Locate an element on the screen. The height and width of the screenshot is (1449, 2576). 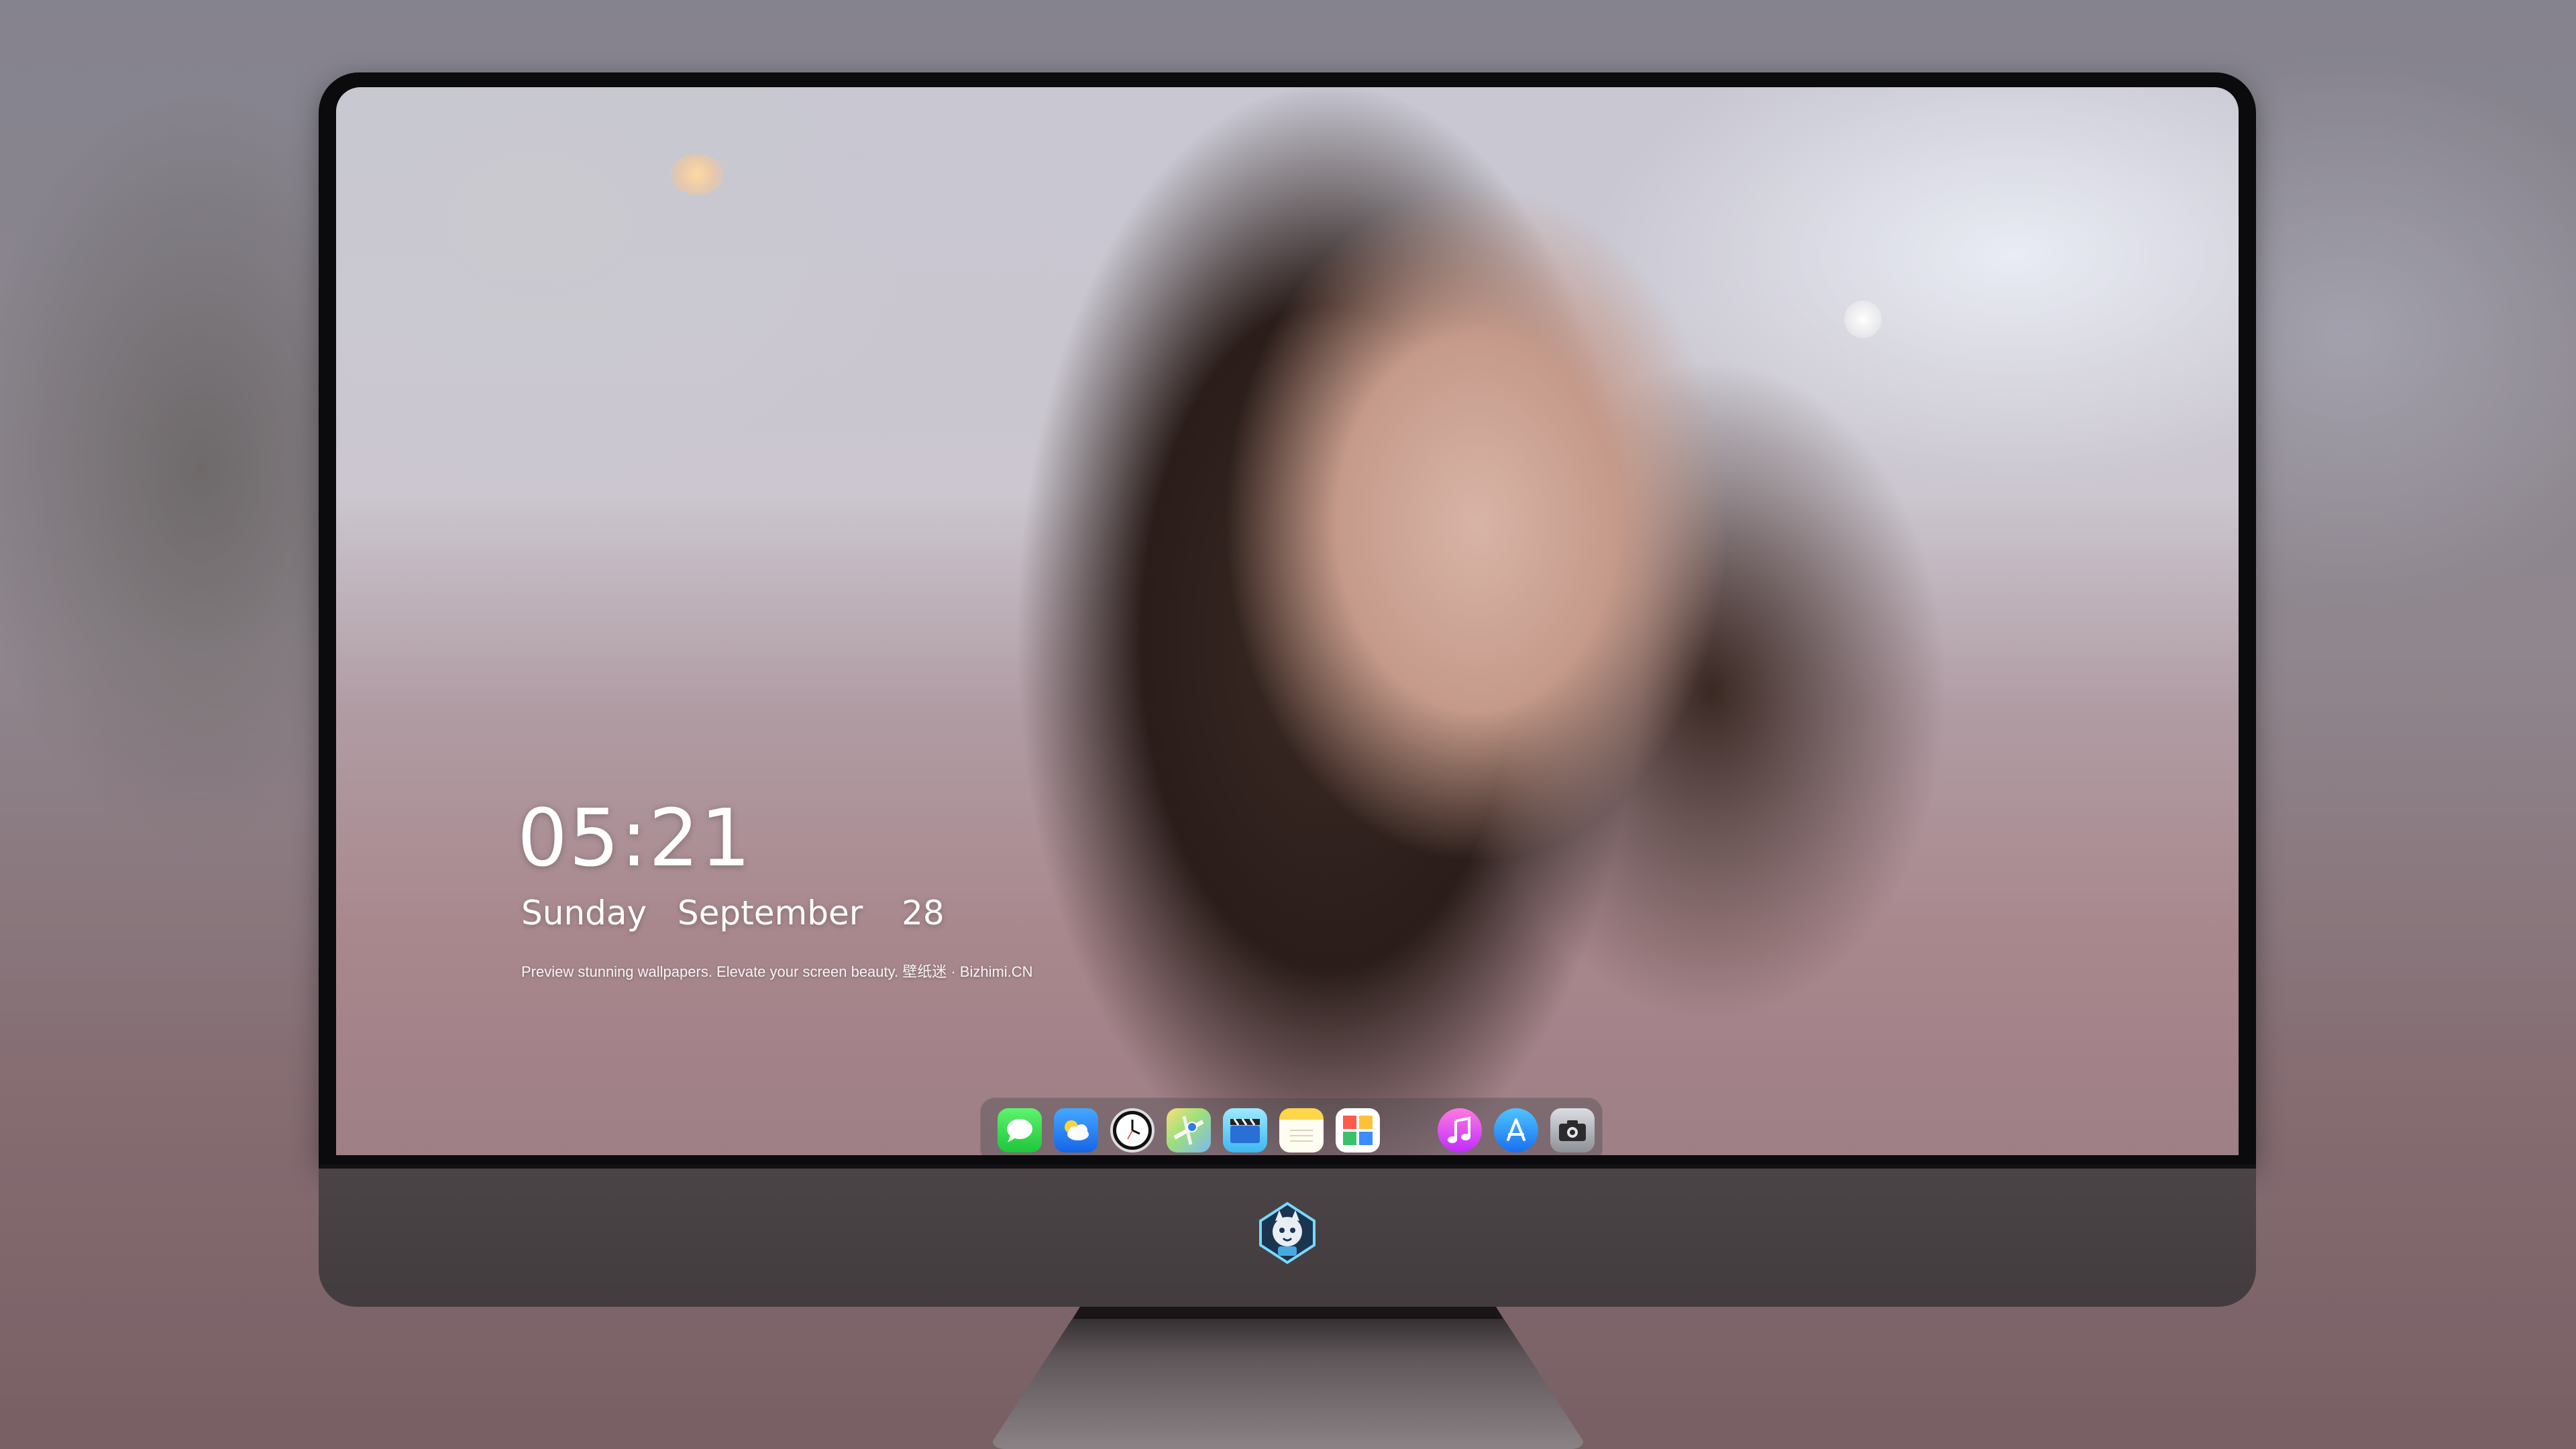
sun-cloud-glyph is located at coordinates (1077, 1130).